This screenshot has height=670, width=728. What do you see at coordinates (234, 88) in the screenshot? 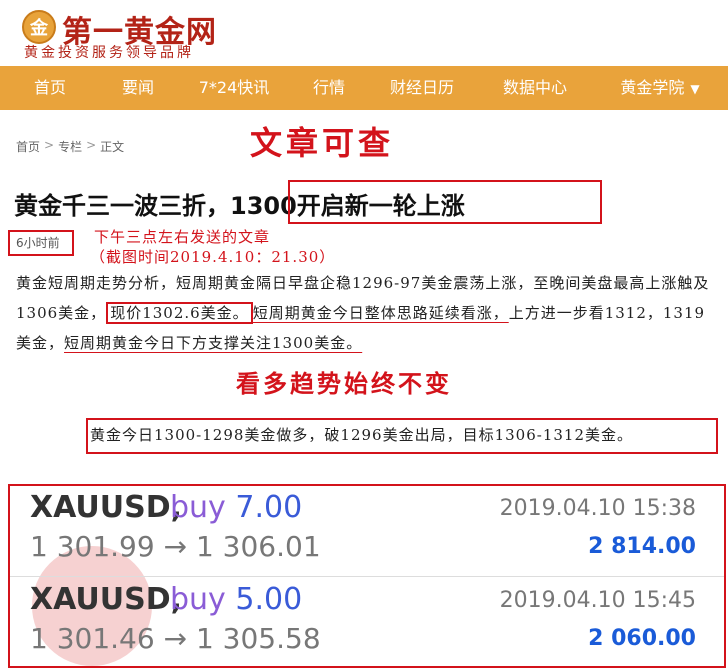
I see `nav-item-flash: 7*24快讯` at bounding box center [234, 88].